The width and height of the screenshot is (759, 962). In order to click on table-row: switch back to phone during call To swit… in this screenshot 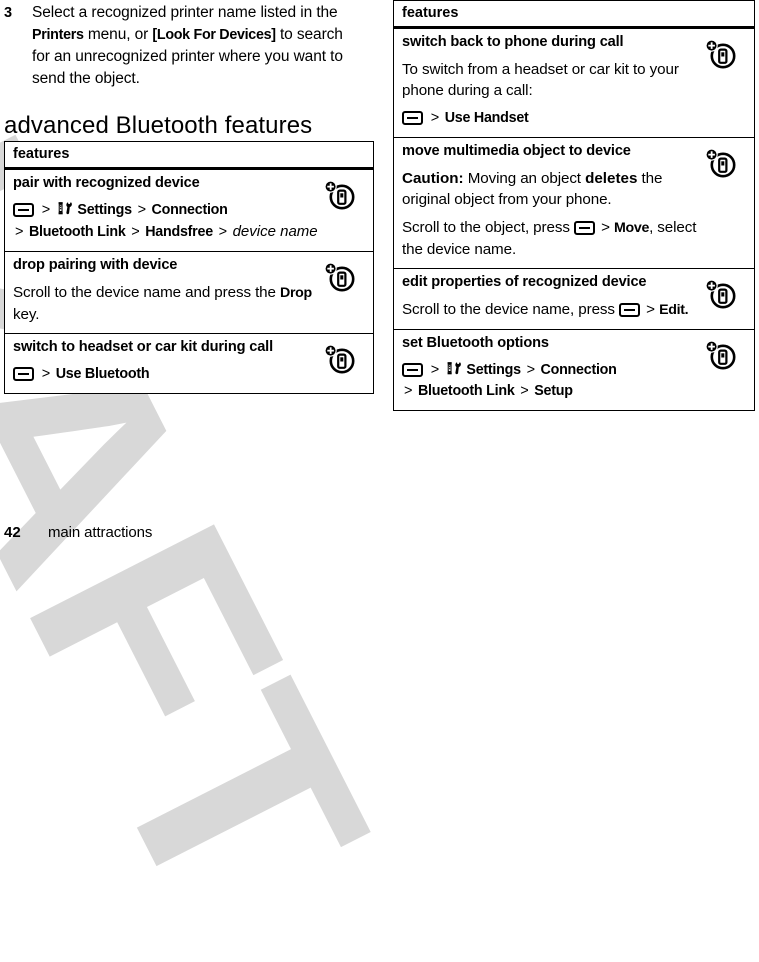, I will do `click(574, 82)`.